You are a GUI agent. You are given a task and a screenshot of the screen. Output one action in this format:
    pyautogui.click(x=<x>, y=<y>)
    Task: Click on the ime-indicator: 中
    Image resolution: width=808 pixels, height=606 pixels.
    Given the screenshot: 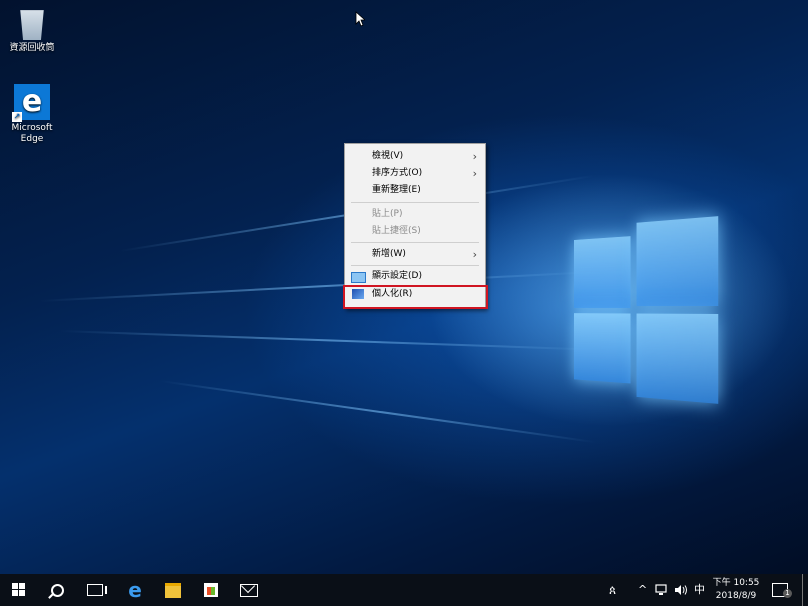 What is the action you would take?
    pyautogui.click(x=699, y=590)
    